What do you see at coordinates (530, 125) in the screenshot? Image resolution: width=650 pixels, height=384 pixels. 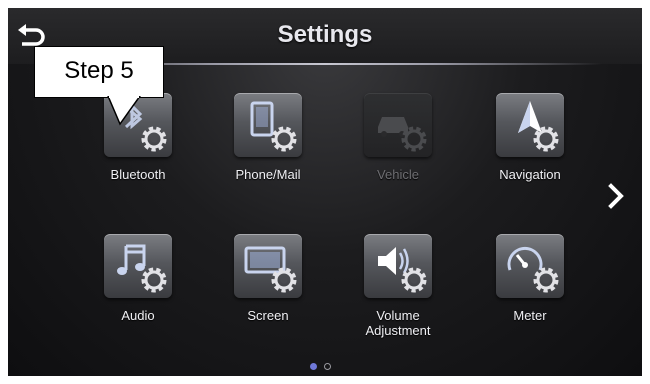 I see `navigation-settings-icon` at bounding box center [530, 125].